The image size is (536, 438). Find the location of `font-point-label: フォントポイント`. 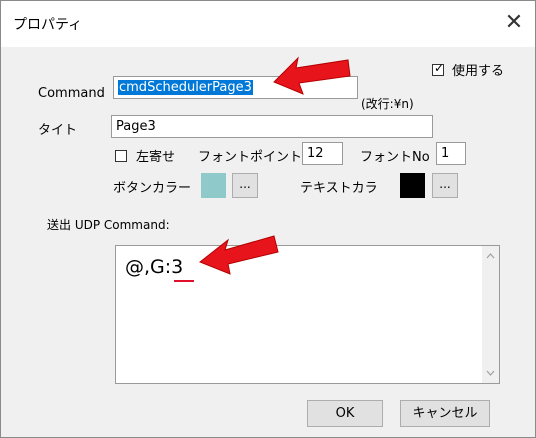

font-point-label: フォントポイント is located at coordinates (250, 157).